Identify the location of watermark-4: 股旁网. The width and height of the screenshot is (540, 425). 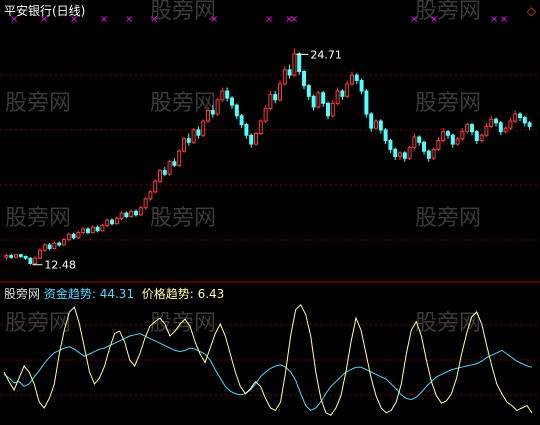
(448, 103).